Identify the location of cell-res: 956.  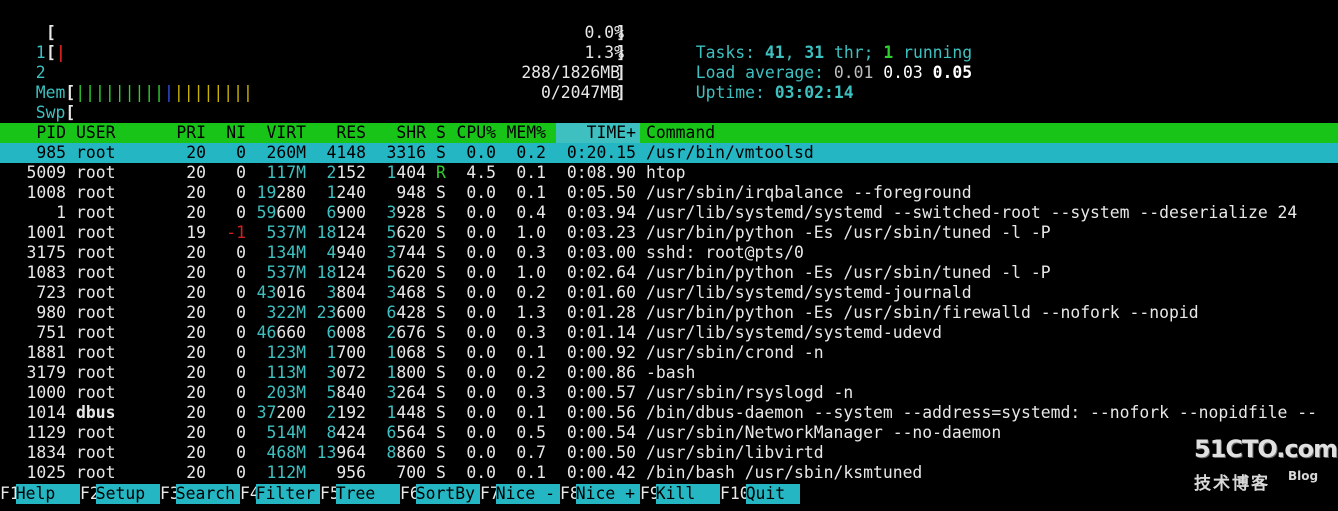
(351, 472).